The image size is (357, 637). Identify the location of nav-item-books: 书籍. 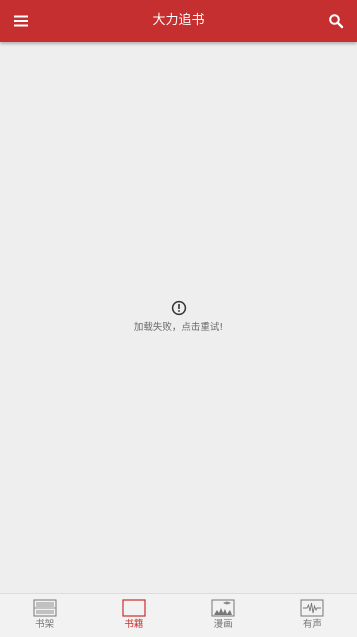
(133, 615).